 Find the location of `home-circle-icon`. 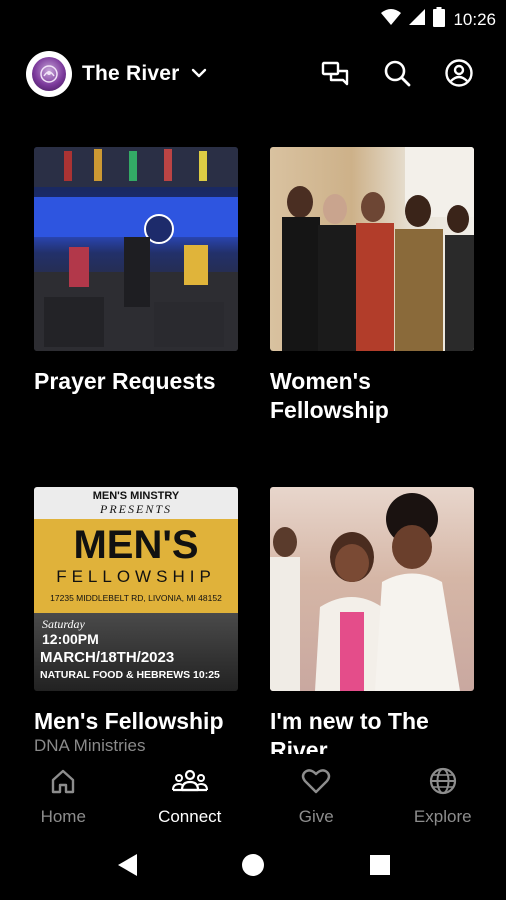

home-circle-icon is located at coordinates (253, 867).